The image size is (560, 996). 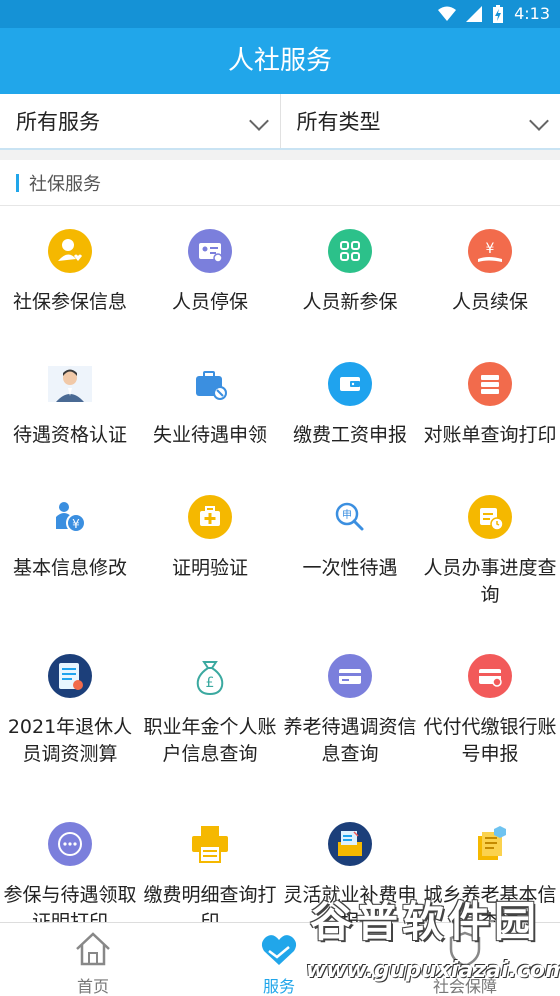 I want to click on printer-icon, so click(x=210, y=844).